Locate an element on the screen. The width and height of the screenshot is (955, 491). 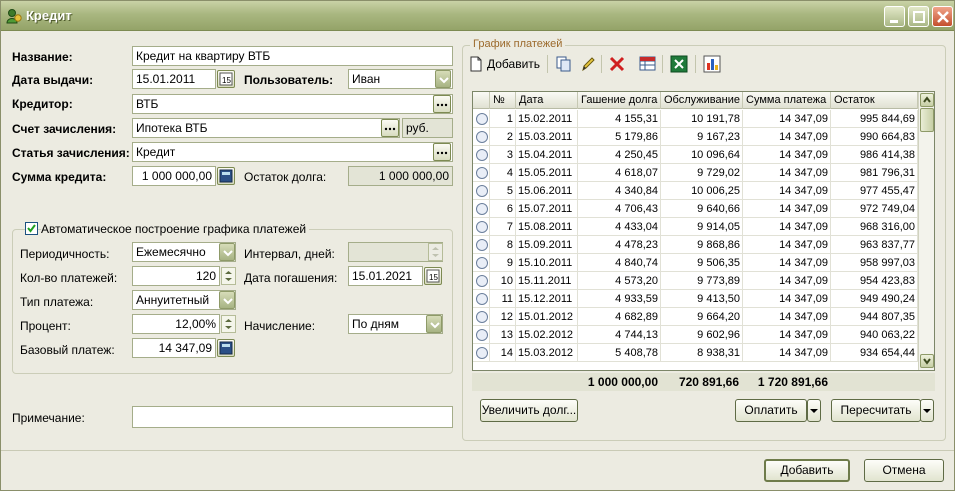
count-spinner is located at coordinates (228, 276).